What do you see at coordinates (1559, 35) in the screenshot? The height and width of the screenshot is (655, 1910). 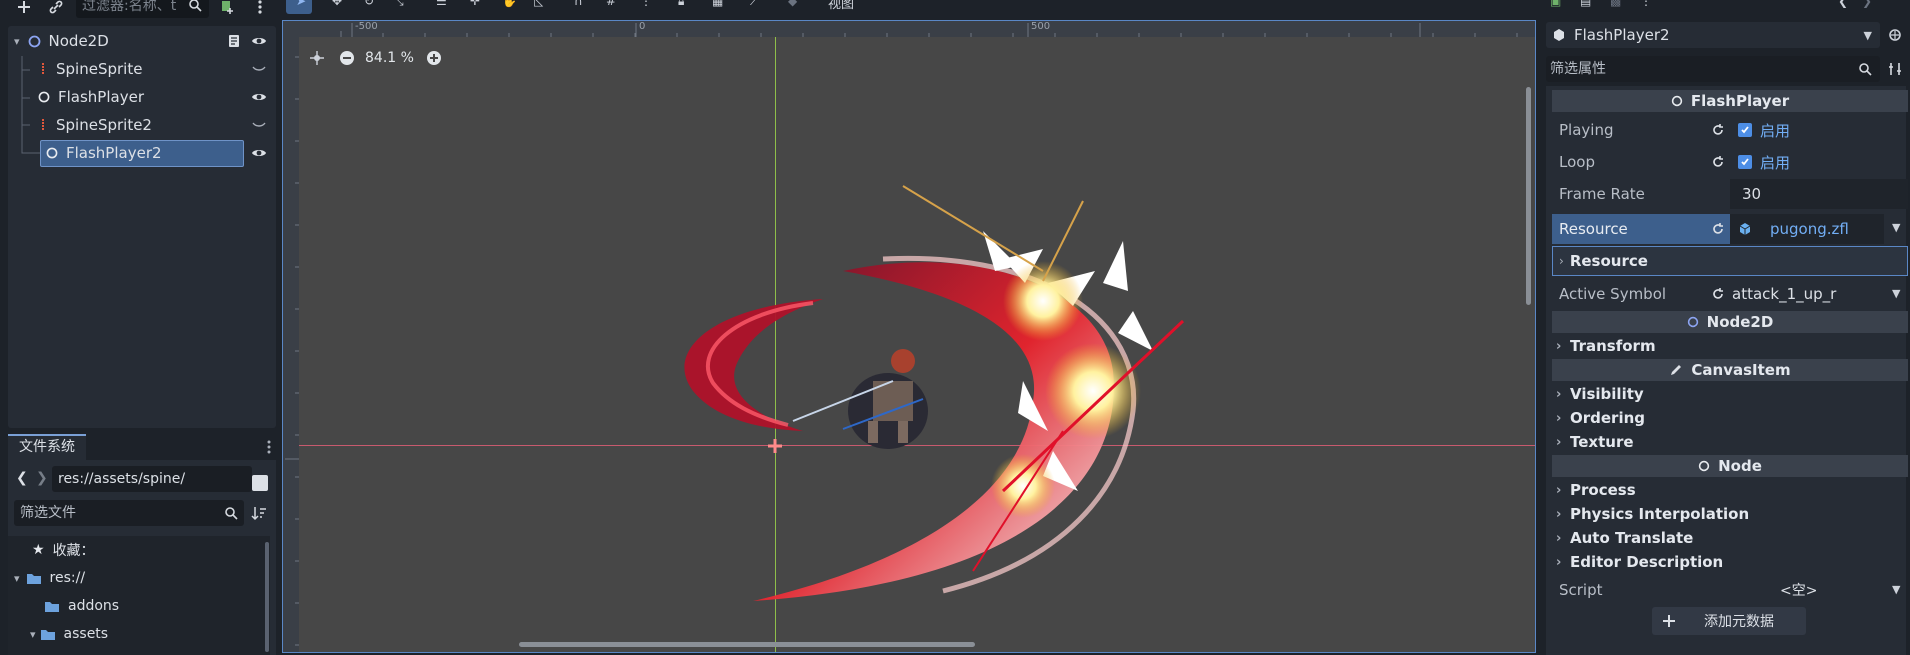 I see `object-cube-icon` at bounding box center [1559, 35].